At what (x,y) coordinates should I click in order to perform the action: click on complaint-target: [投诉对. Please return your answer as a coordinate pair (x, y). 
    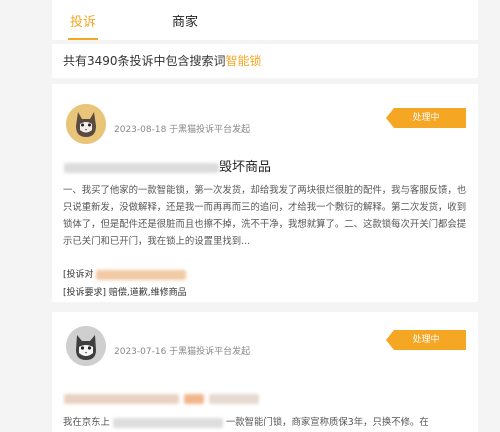
    Looking at the image, I should click on (125, 273).